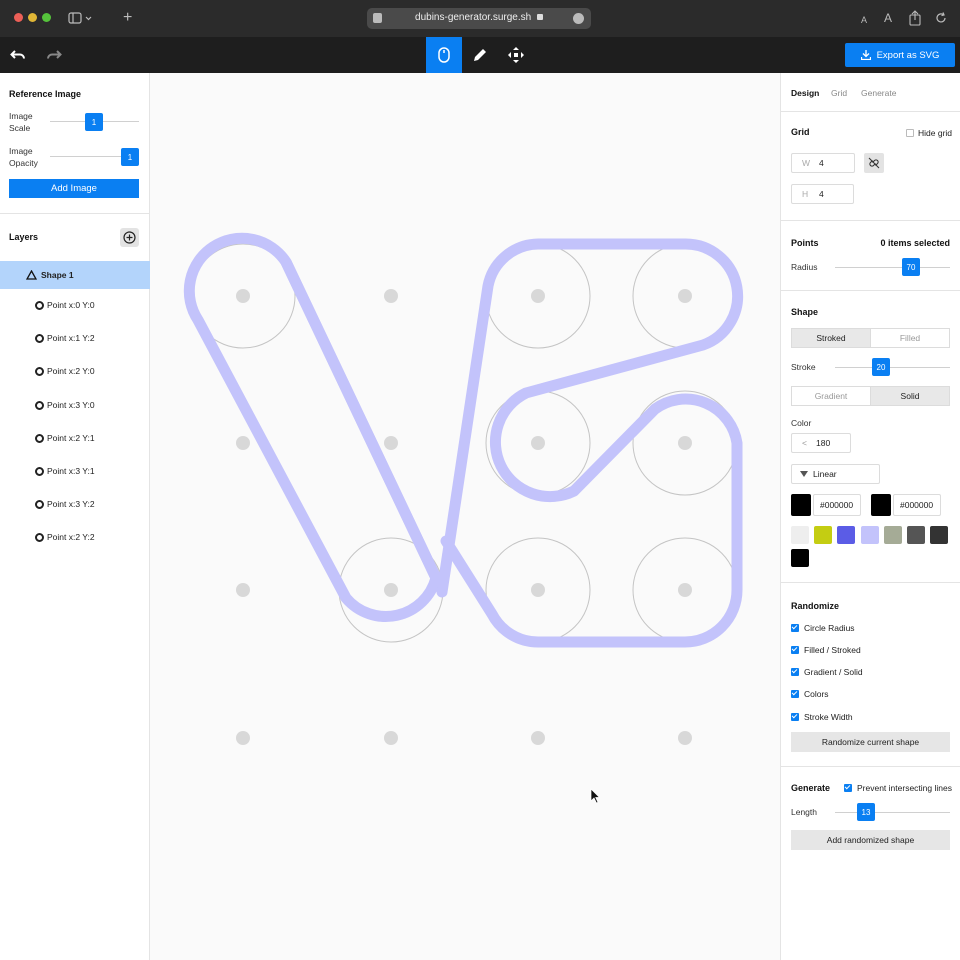 The height and width of the screenshot is (960, 960). What do you see at coordinates (892, 367) in the screenshot?
I see `stroke-slider` at bounding box center [892, 367].